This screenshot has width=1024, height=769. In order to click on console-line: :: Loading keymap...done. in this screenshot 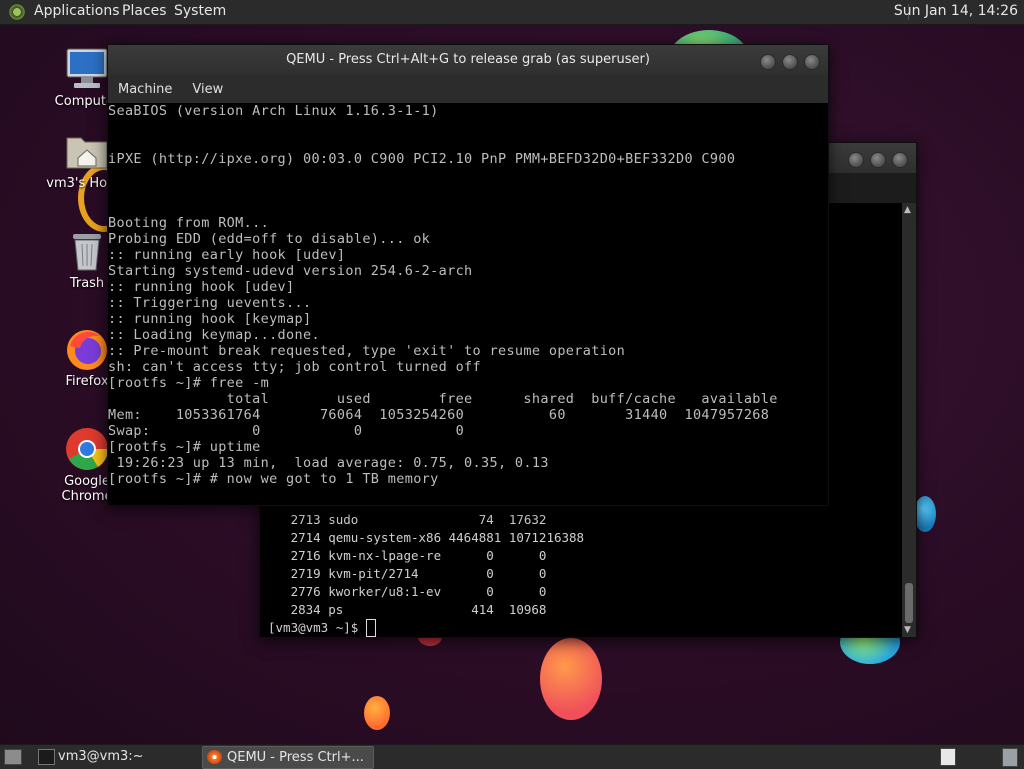, I will do `click(214, 335)`.